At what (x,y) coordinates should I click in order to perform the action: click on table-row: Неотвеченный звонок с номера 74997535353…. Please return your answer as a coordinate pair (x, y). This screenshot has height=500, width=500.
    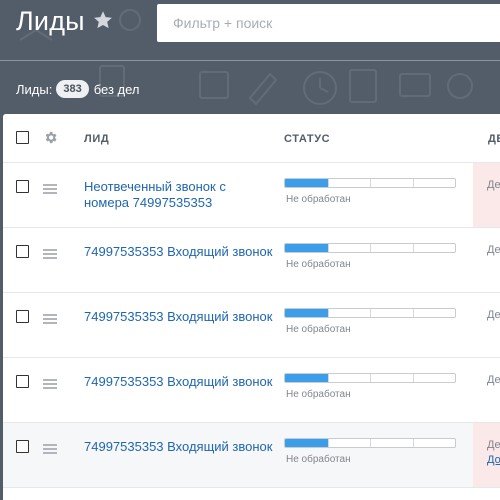
    Looking at the image, I should click on (251, 195).